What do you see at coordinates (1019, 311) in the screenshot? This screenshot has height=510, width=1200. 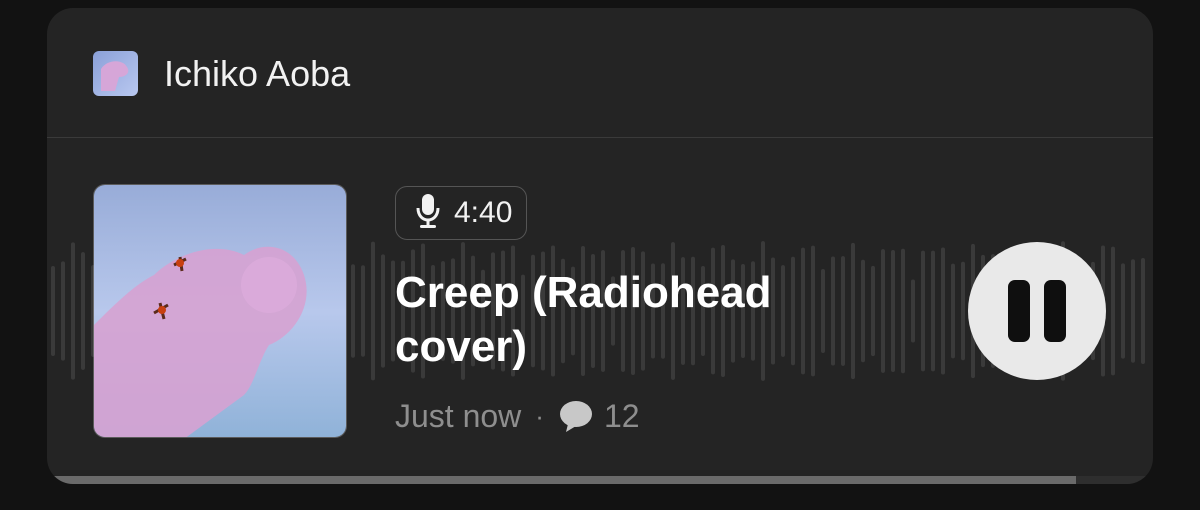 I see `pause-icon-left-bar` at bounding box center [1019, 311].